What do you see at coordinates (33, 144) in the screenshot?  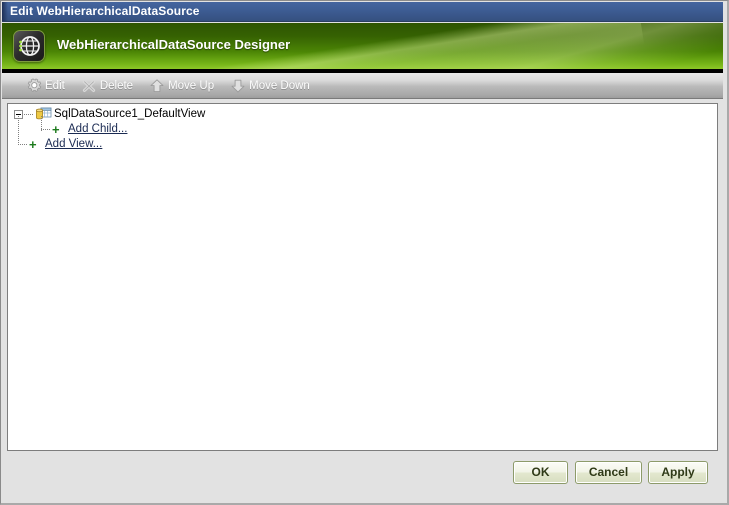 I see `plus-icon-add-view: +` at bounding box center [33, 144].